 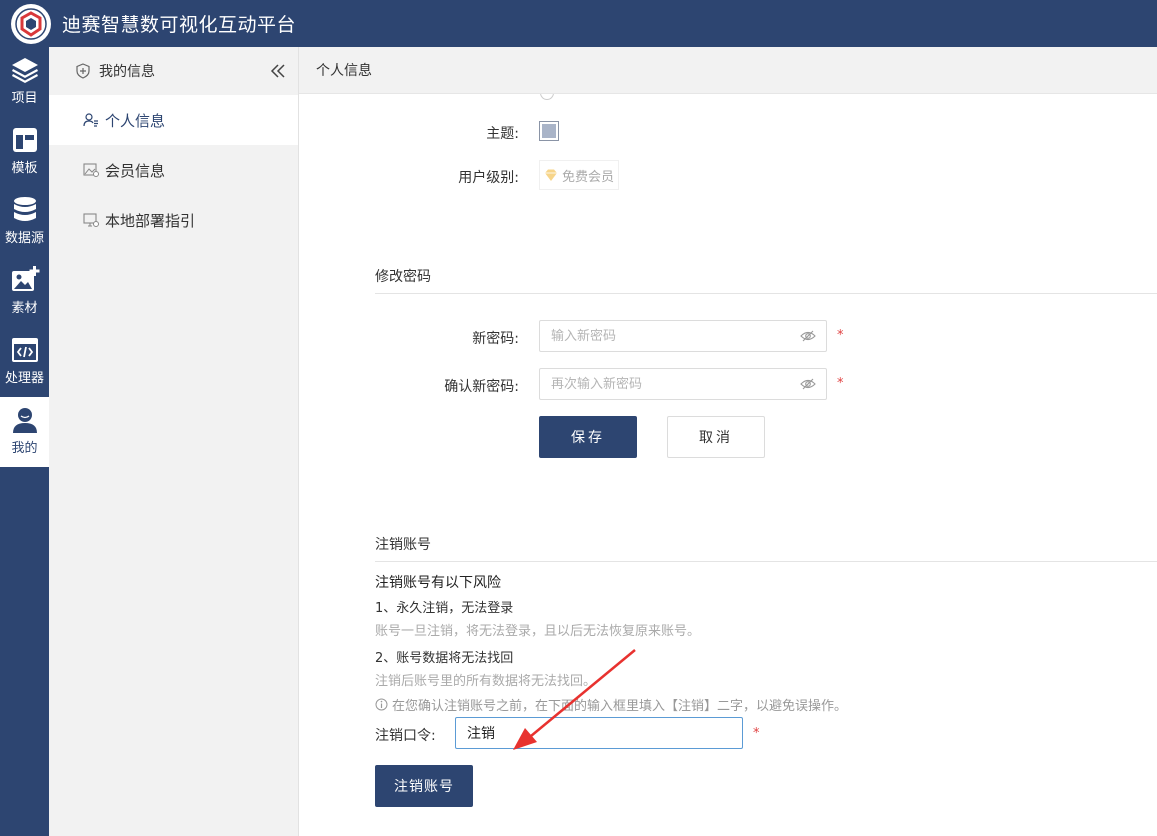 What do you see at coordinates (91, 220) in the screenshot?
I see `monitor-icon` at bounding box center [91, 220].